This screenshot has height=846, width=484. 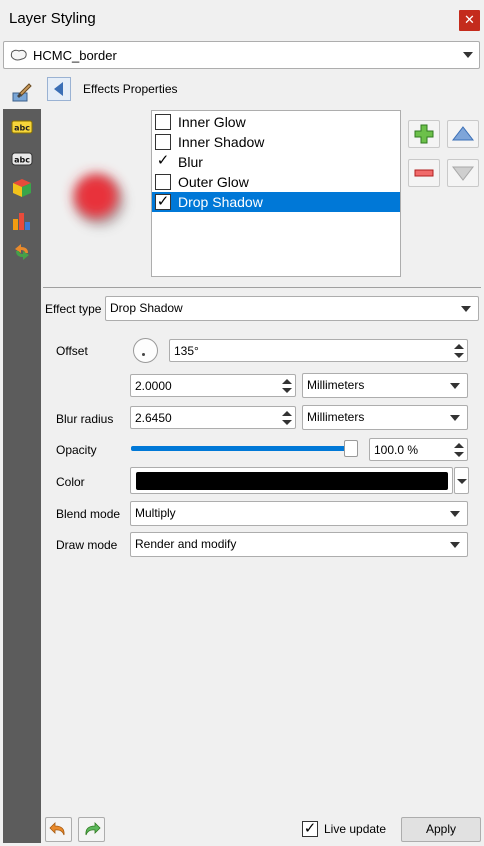 I want to click on plus-icon, so click(x=424, y=134).